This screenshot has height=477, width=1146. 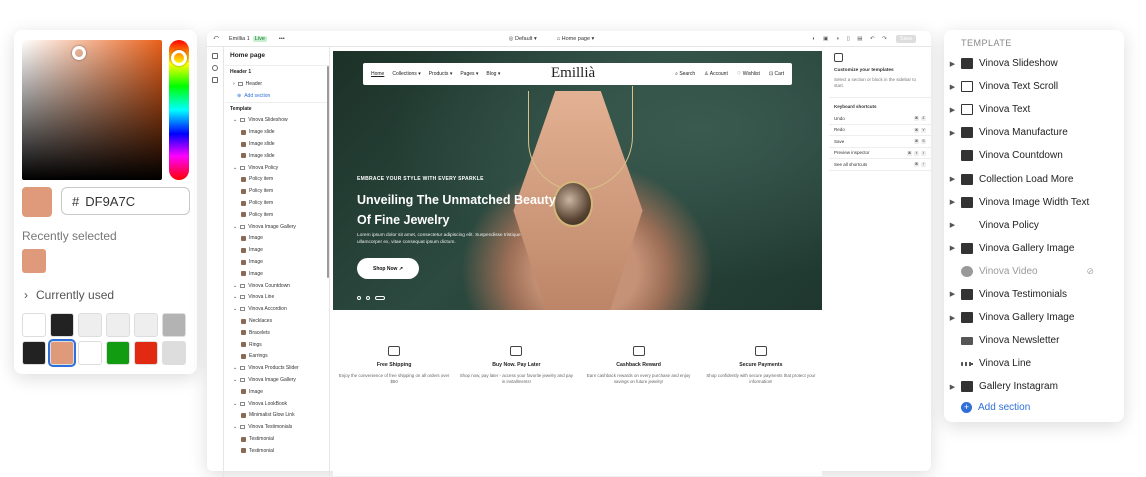 I want to click on tree-item: Earrings, so click(x=277, y=357).